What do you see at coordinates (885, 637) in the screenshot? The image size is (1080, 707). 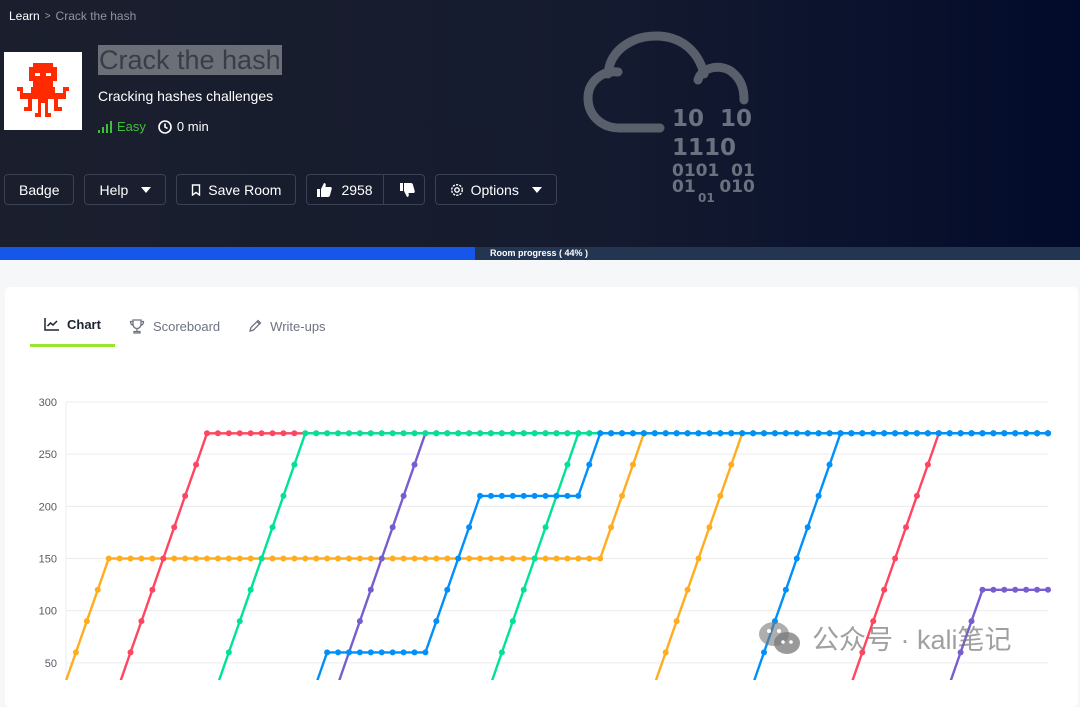 I see `watermark: 公众号 · kali笔记` at bounding box center [885, 637].